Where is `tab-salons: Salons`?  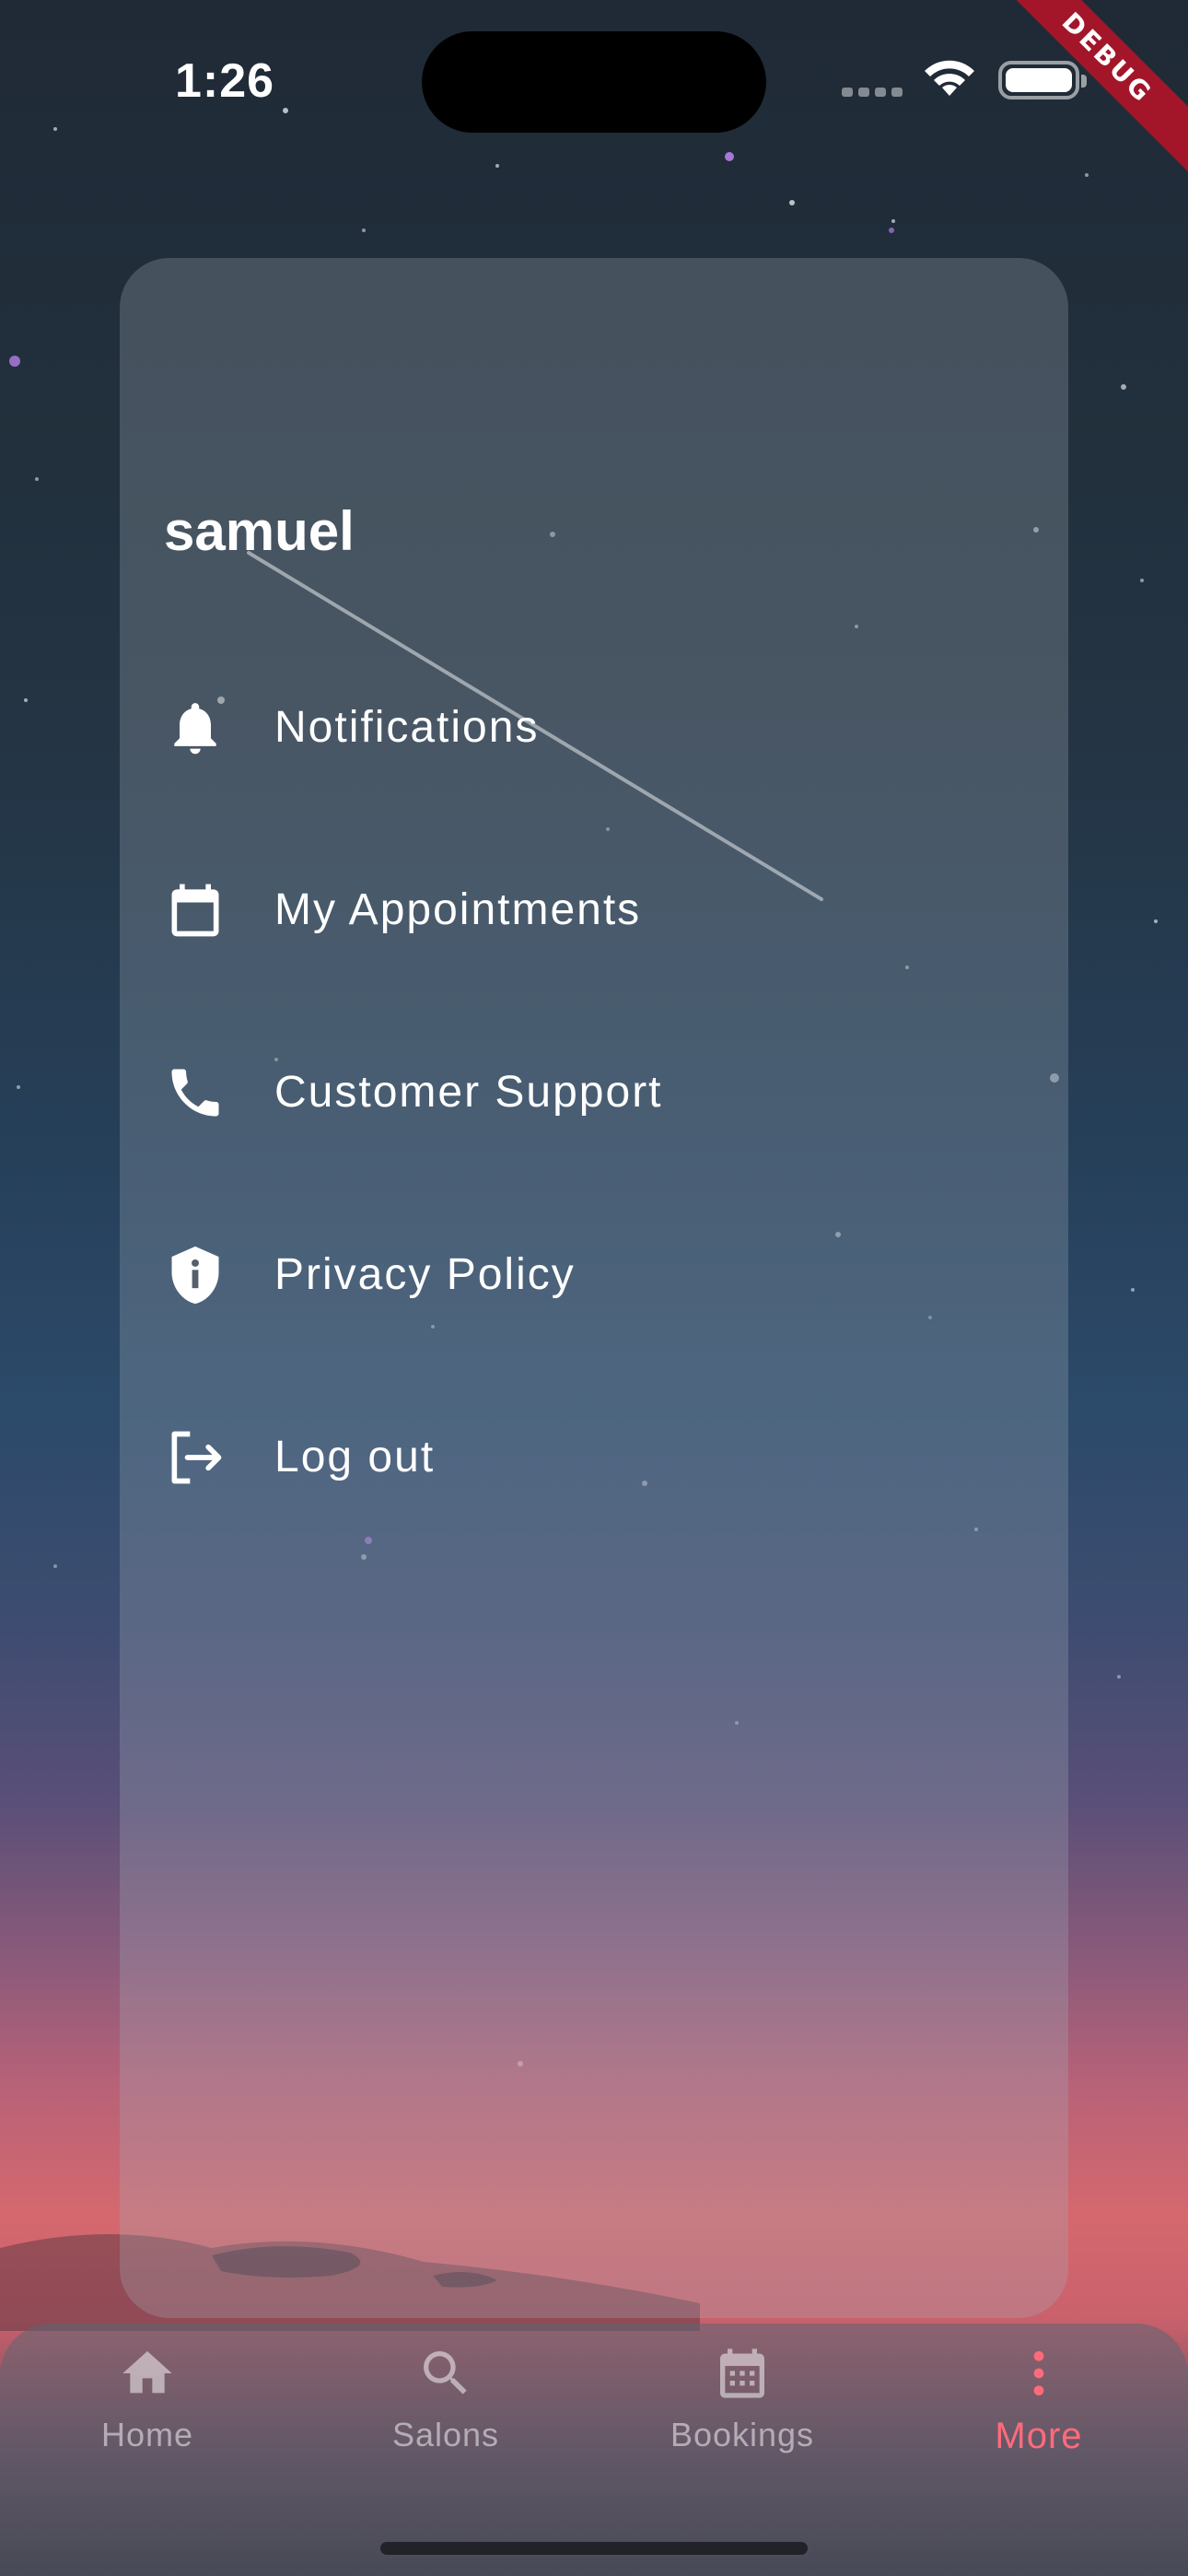
tab-salons: Salons is located at coordinates (445, 2408).